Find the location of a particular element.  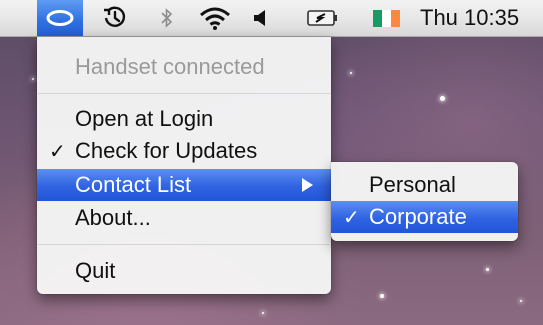

wifi-item is located at coordinates (215, 18).